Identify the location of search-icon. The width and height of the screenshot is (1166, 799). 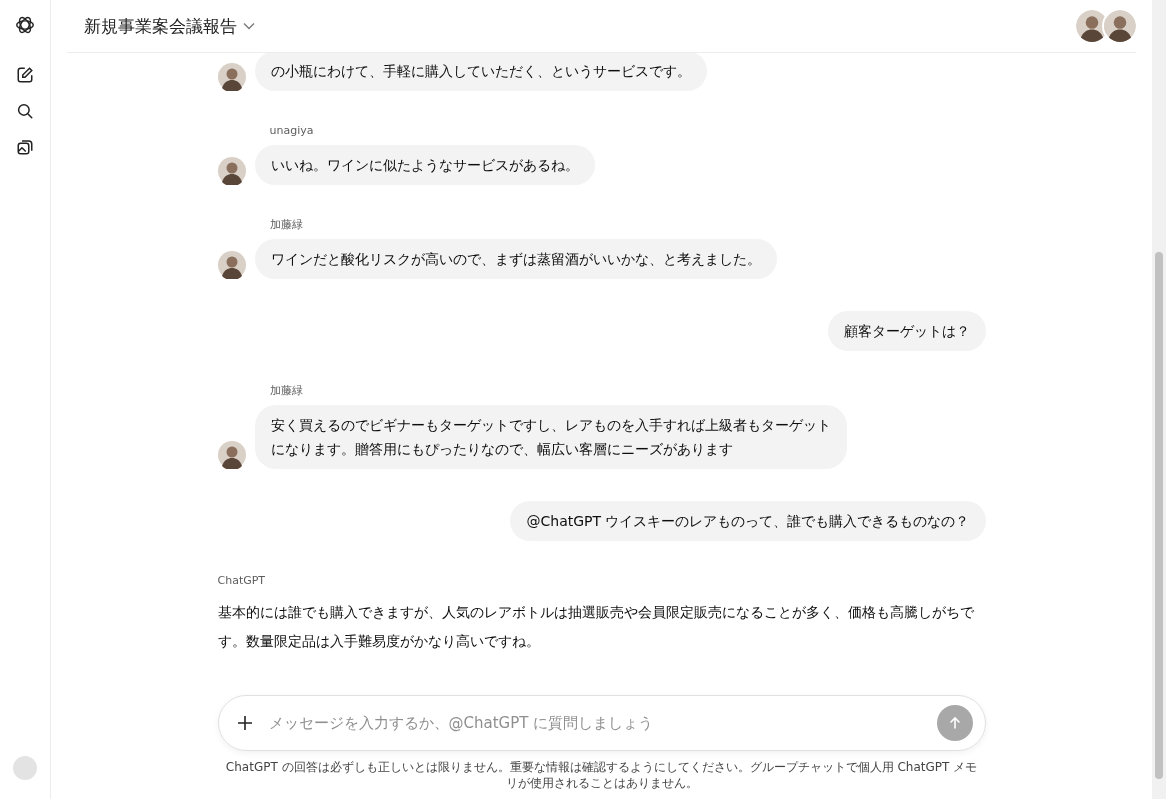
(25, 111).